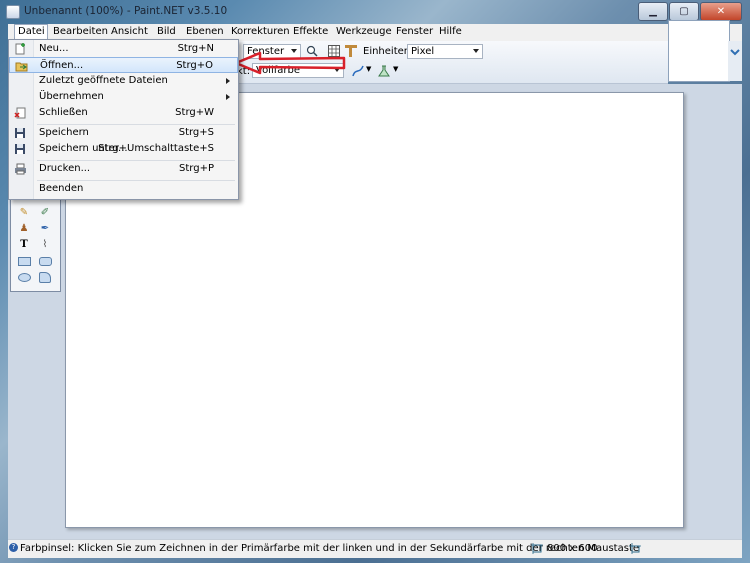 The image size is (750, 563). I want to click on new-document-icon, so click(20, 49).